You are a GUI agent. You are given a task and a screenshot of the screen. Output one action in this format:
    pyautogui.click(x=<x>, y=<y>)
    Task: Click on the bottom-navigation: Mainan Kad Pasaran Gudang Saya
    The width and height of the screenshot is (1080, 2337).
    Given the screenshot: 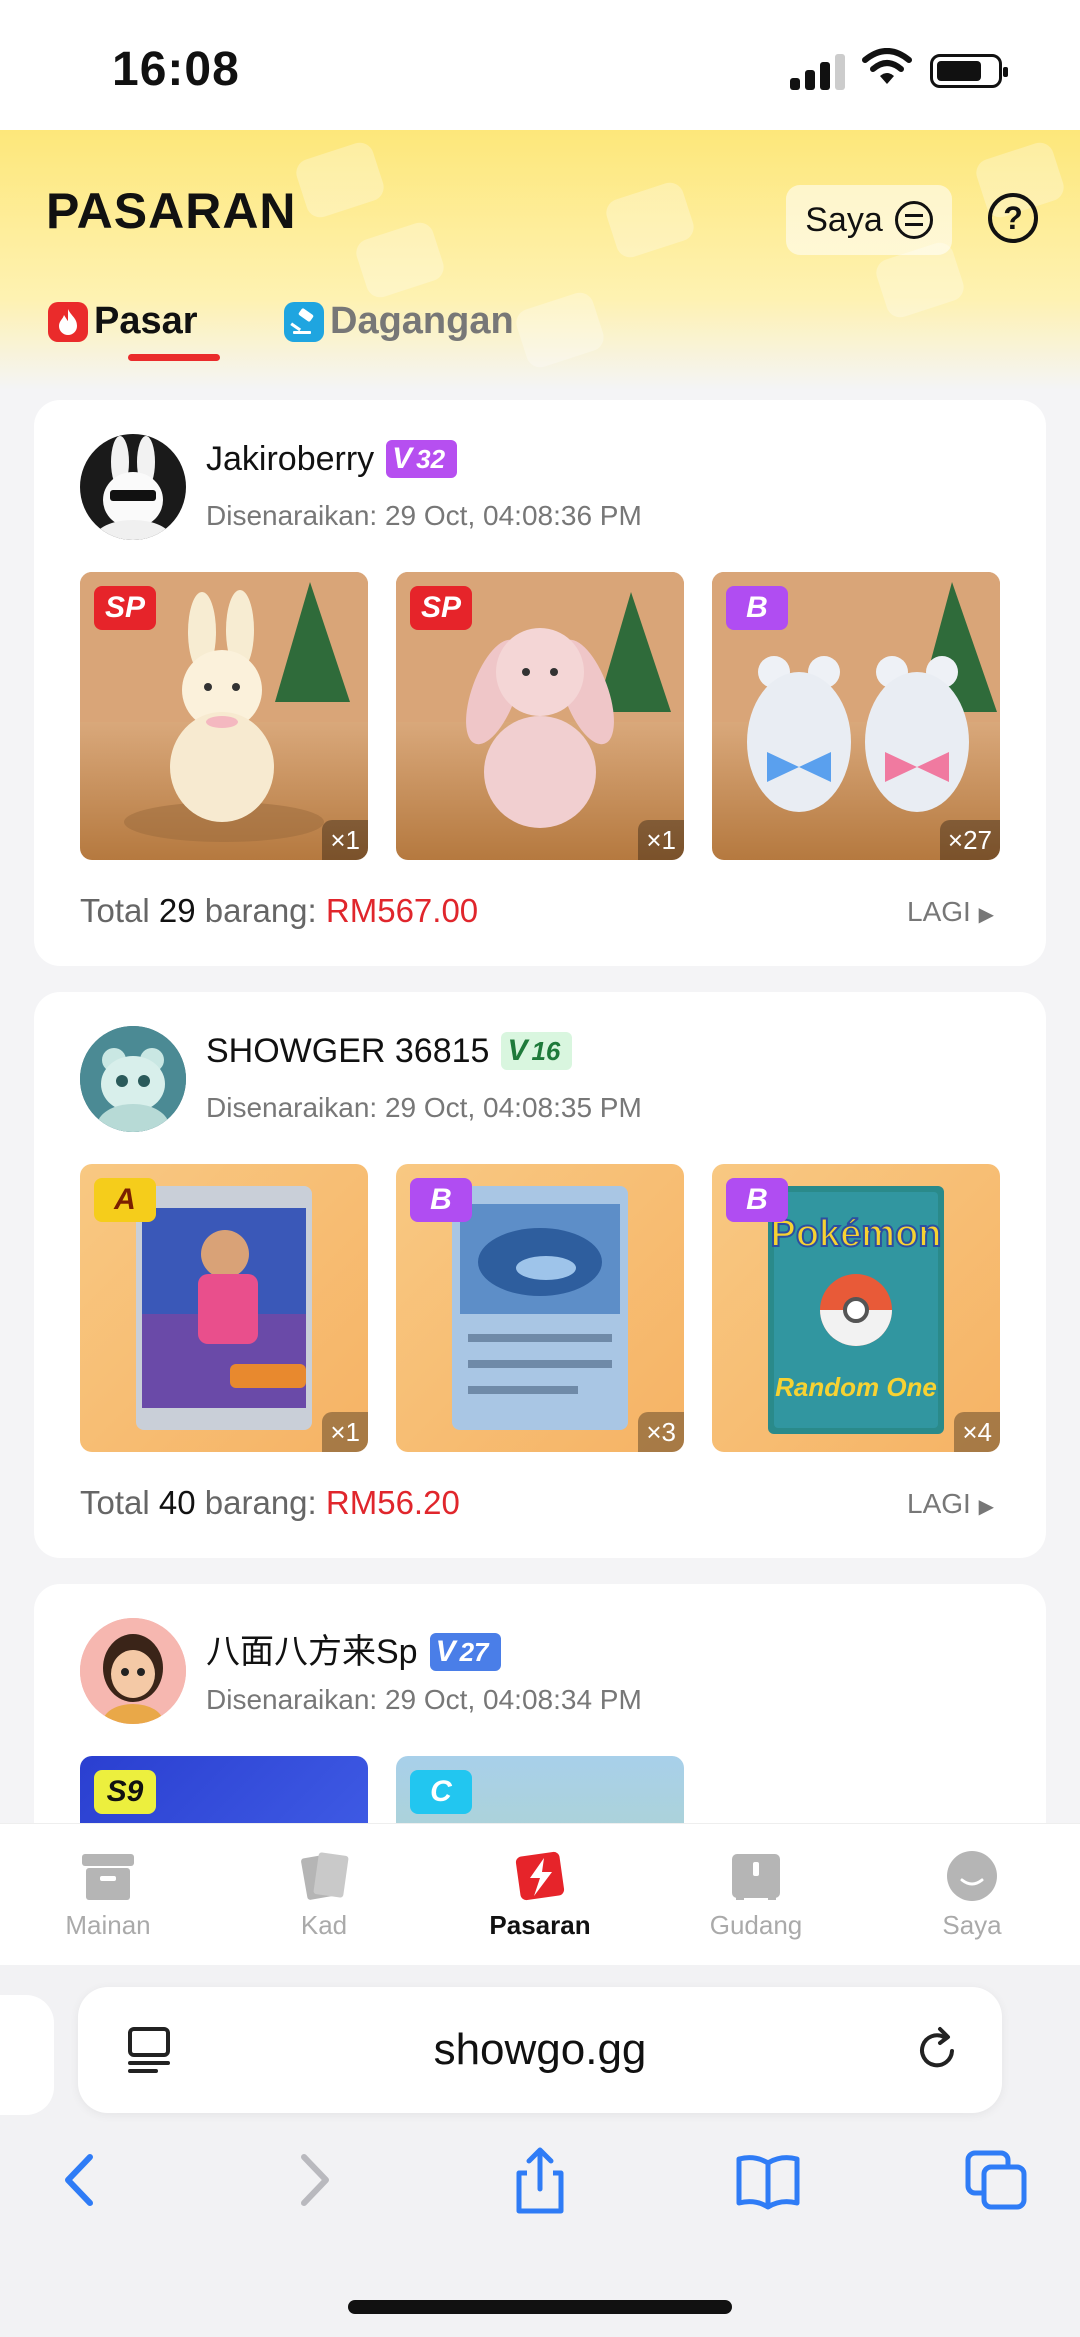 What is the action you would take?
    pyautogui.click(x=540, y=1894)
    